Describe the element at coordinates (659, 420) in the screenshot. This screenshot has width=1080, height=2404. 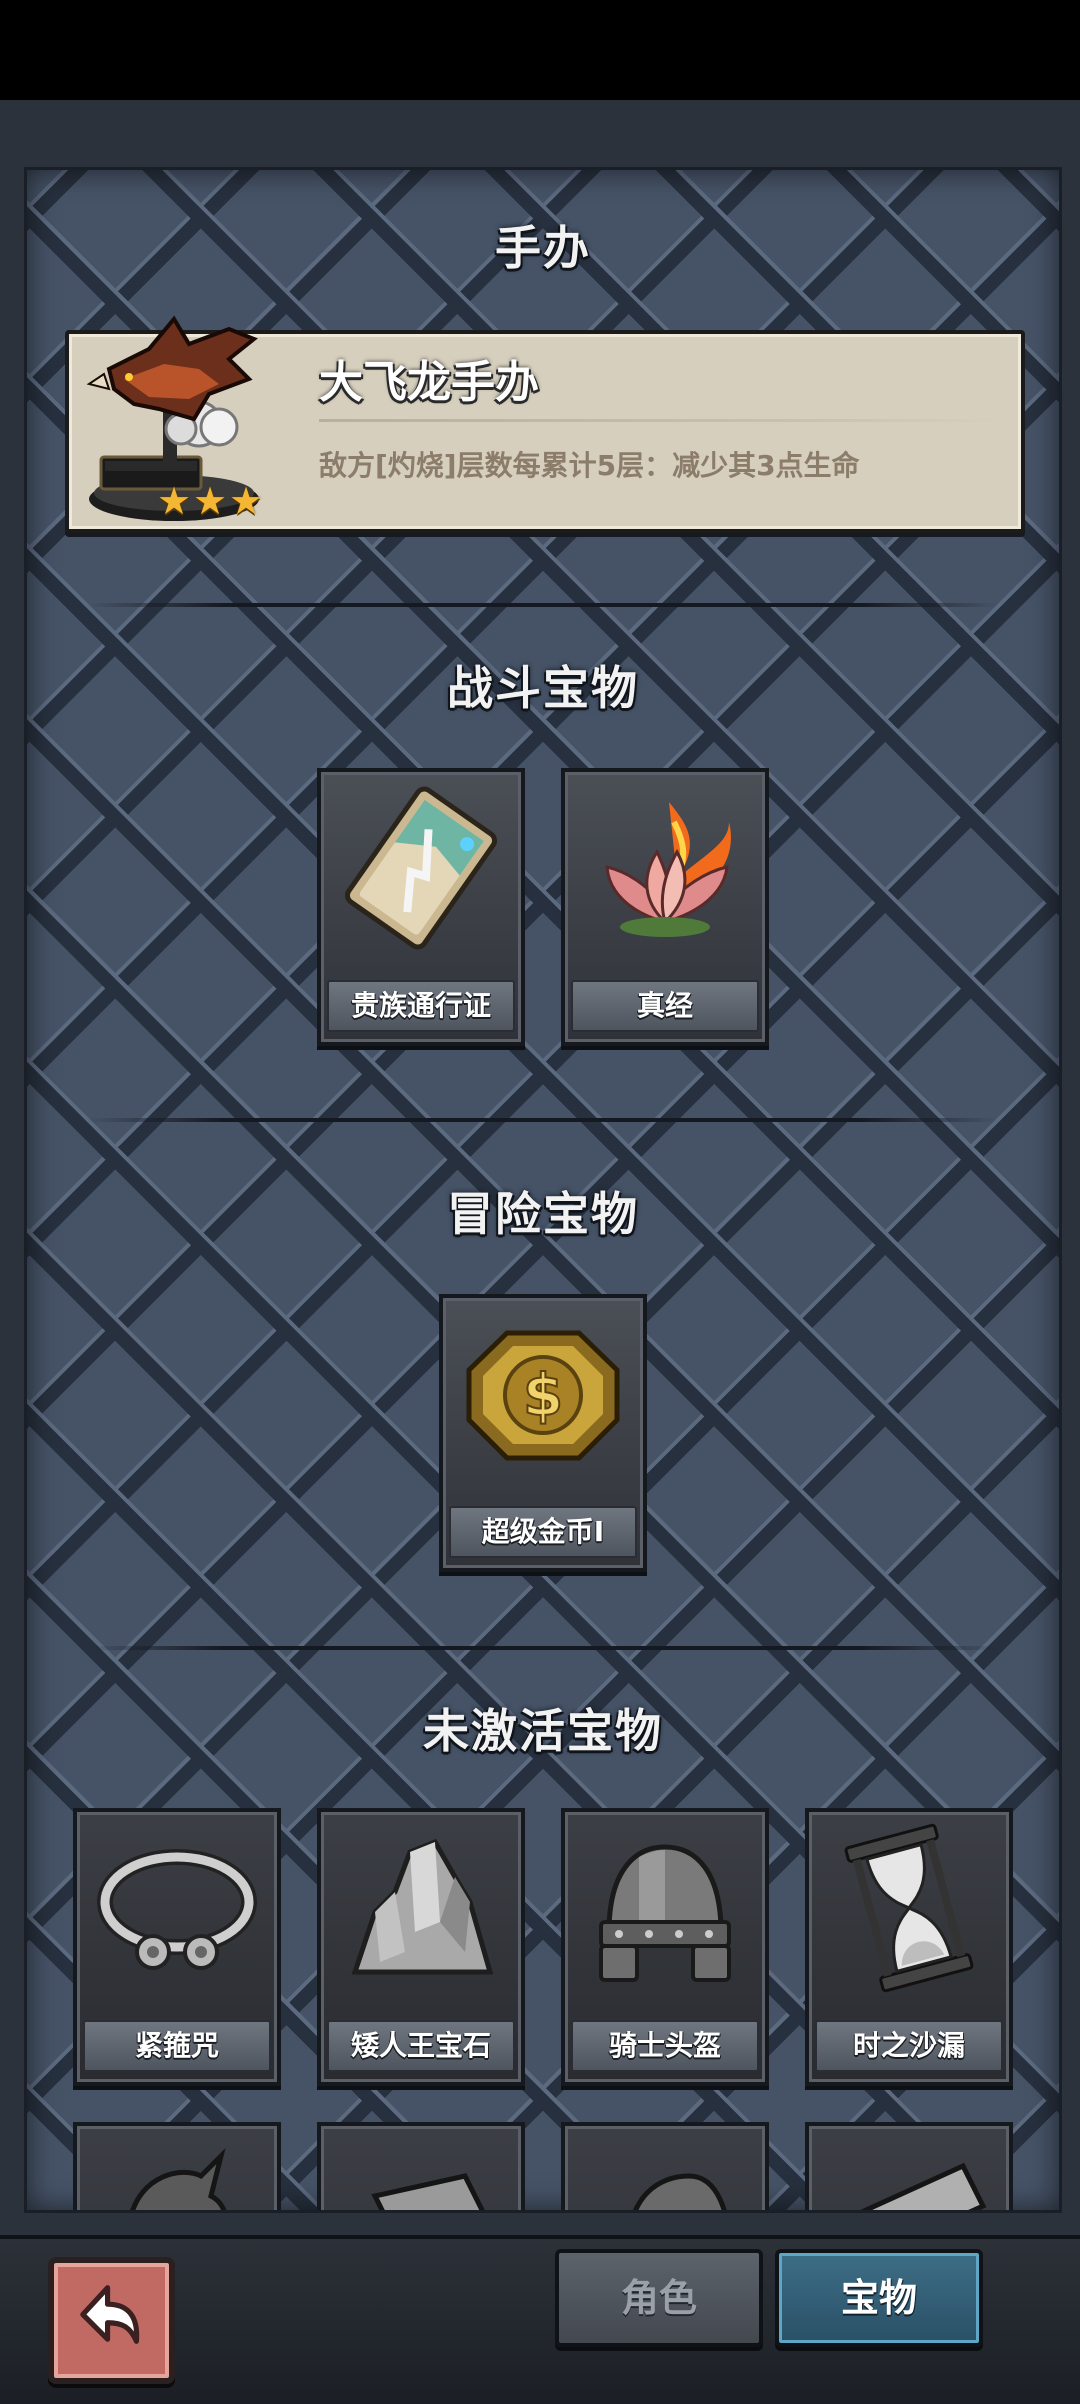
I see `figurine-divider` at that location.